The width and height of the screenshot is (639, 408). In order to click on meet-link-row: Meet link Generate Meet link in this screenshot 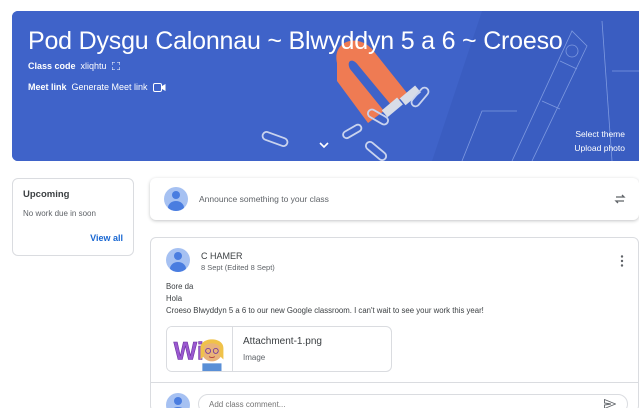, I will do `click(97, 87)`.